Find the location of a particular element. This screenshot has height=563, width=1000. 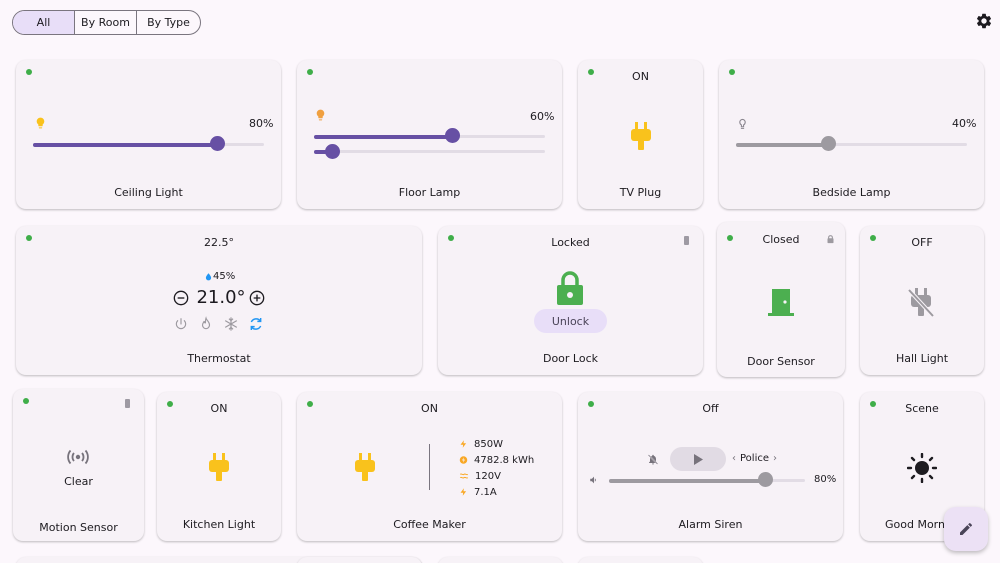

tone-selector: ‹ Police › is located at coordinates (754, 458).